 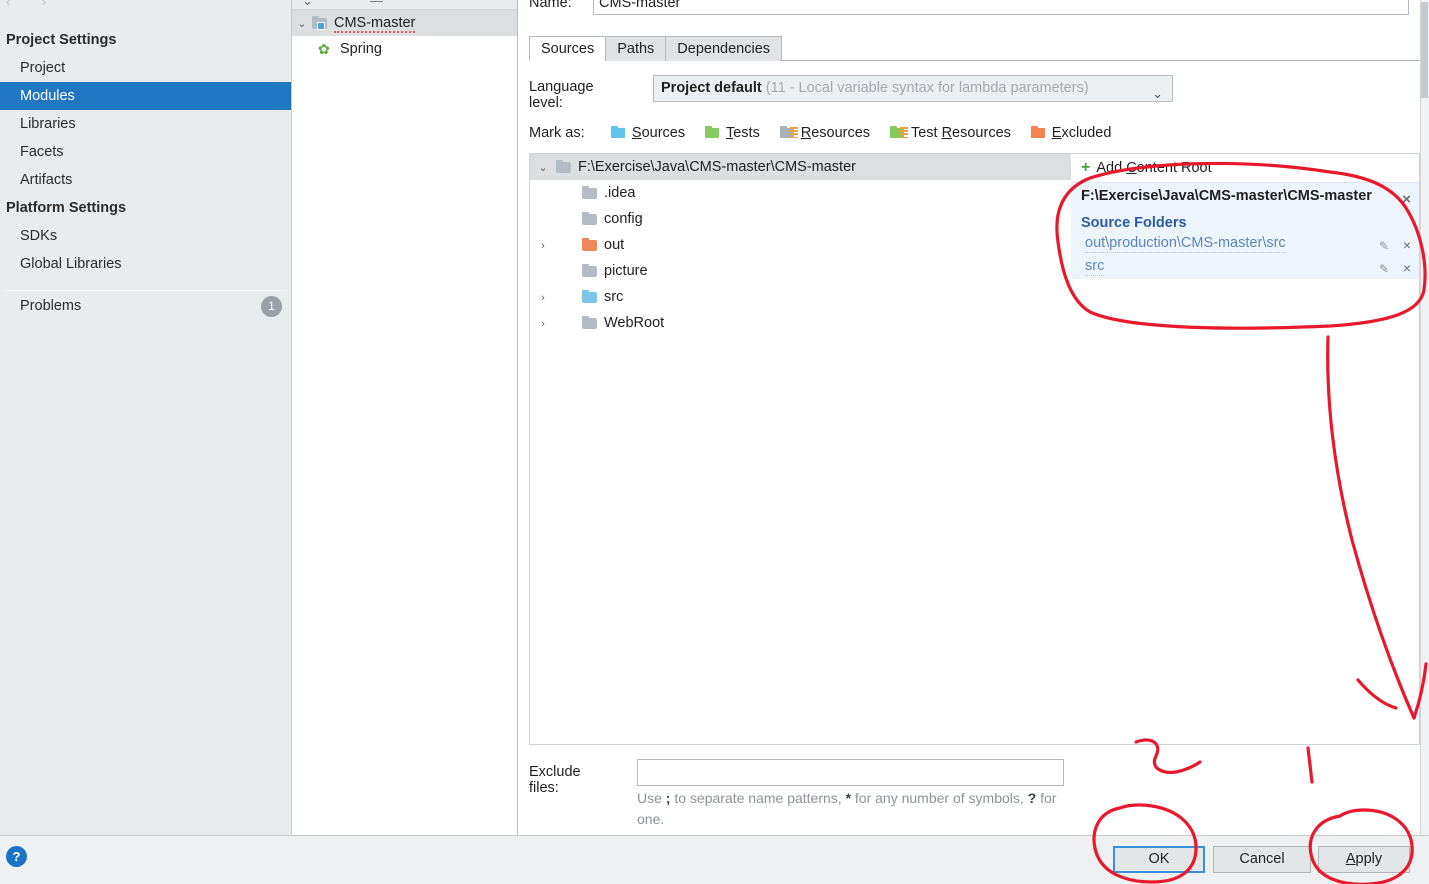 What do you see at coordinates (1174, 168) in the screenshot?
I see `add-root-post: ontent Root` at bounding box center [1174, 168].